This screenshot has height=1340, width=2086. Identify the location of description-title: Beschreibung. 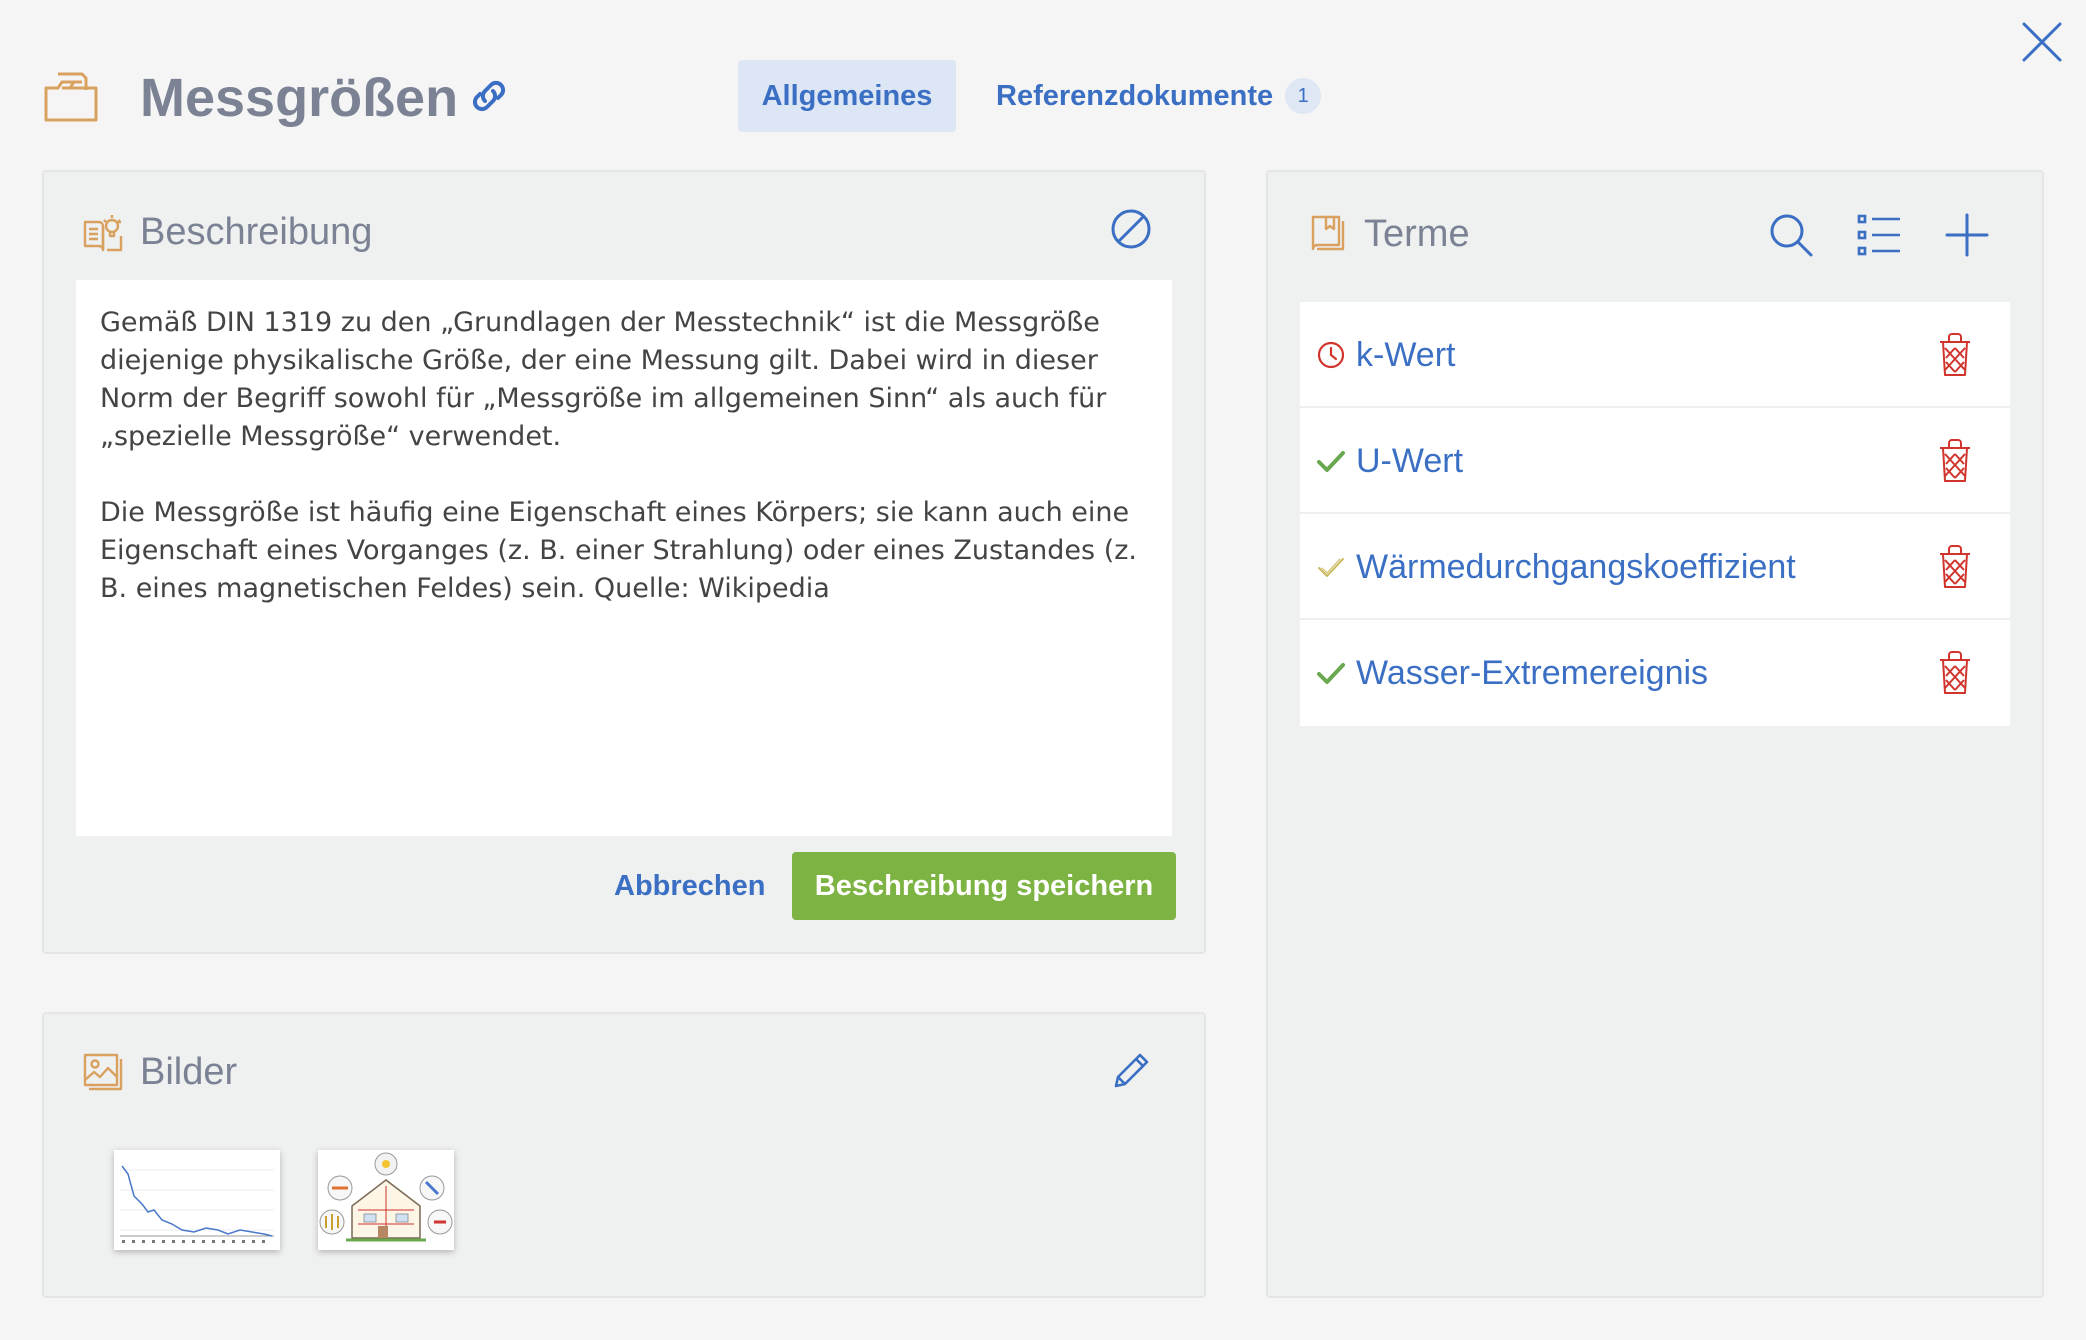
(256, 232).